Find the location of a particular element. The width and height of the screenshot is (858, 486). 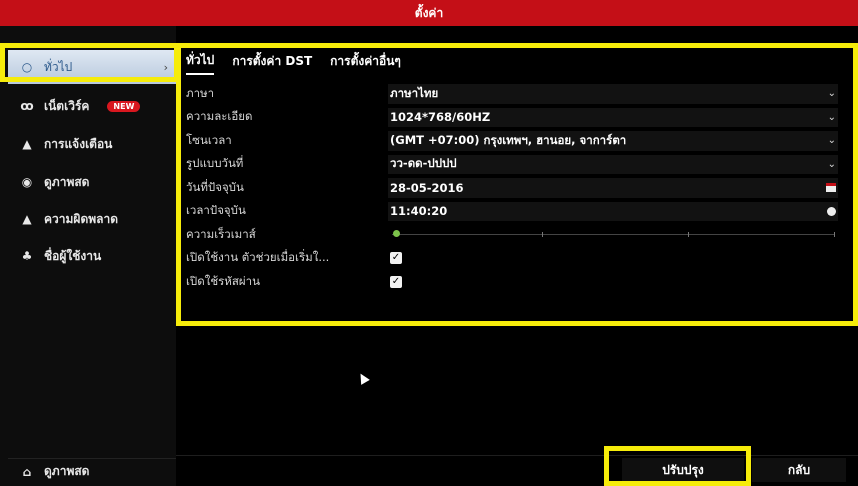

tab-dst: การตั้งค่า DST is located at coordinates (272, 63).